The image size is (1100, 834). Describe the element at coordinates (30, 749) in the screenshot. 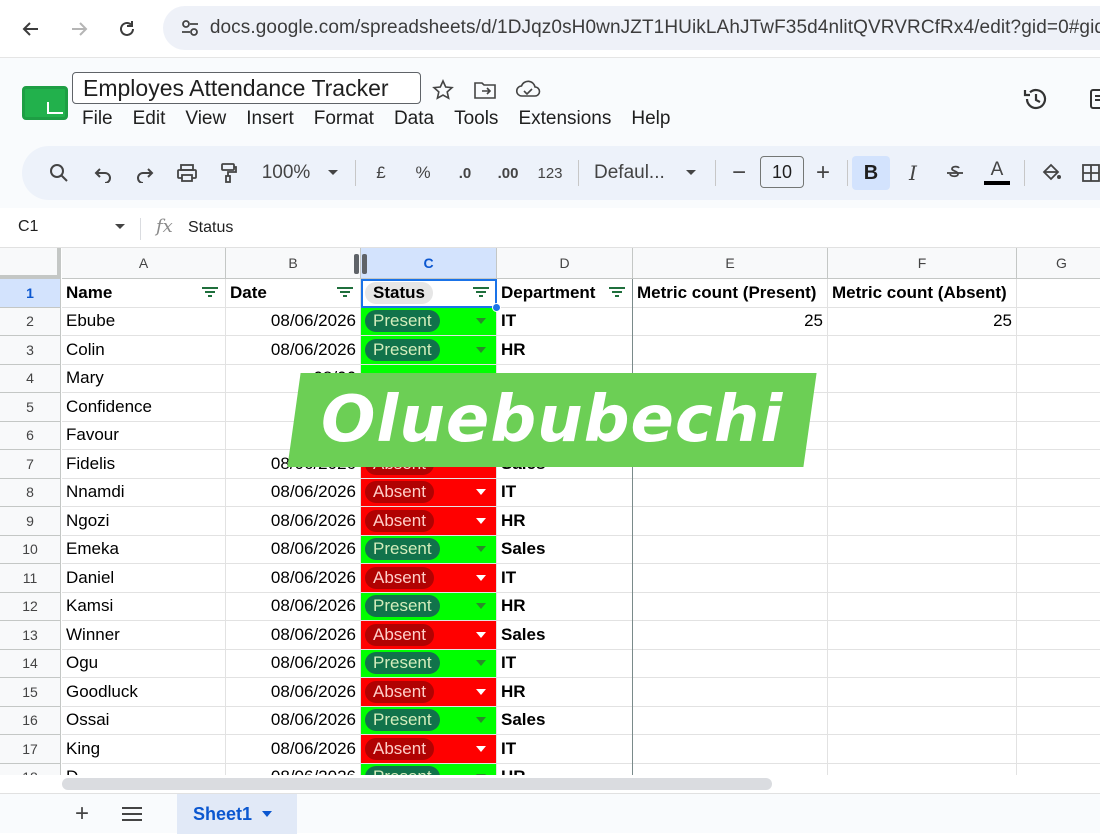

I see `row-header: 17` at that location.